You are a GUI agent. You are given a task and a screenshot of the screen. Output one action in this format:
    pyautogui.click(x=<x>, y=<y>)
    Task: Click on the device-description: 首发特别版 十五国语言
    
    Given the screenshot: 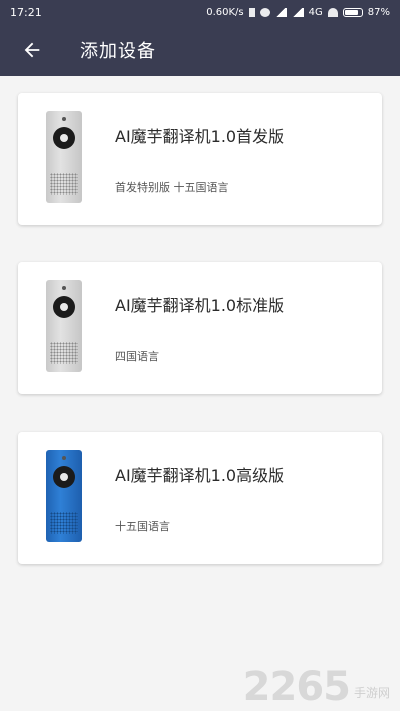 What is the action you would take?
    pyautogui.click(x=172, y=187)
    